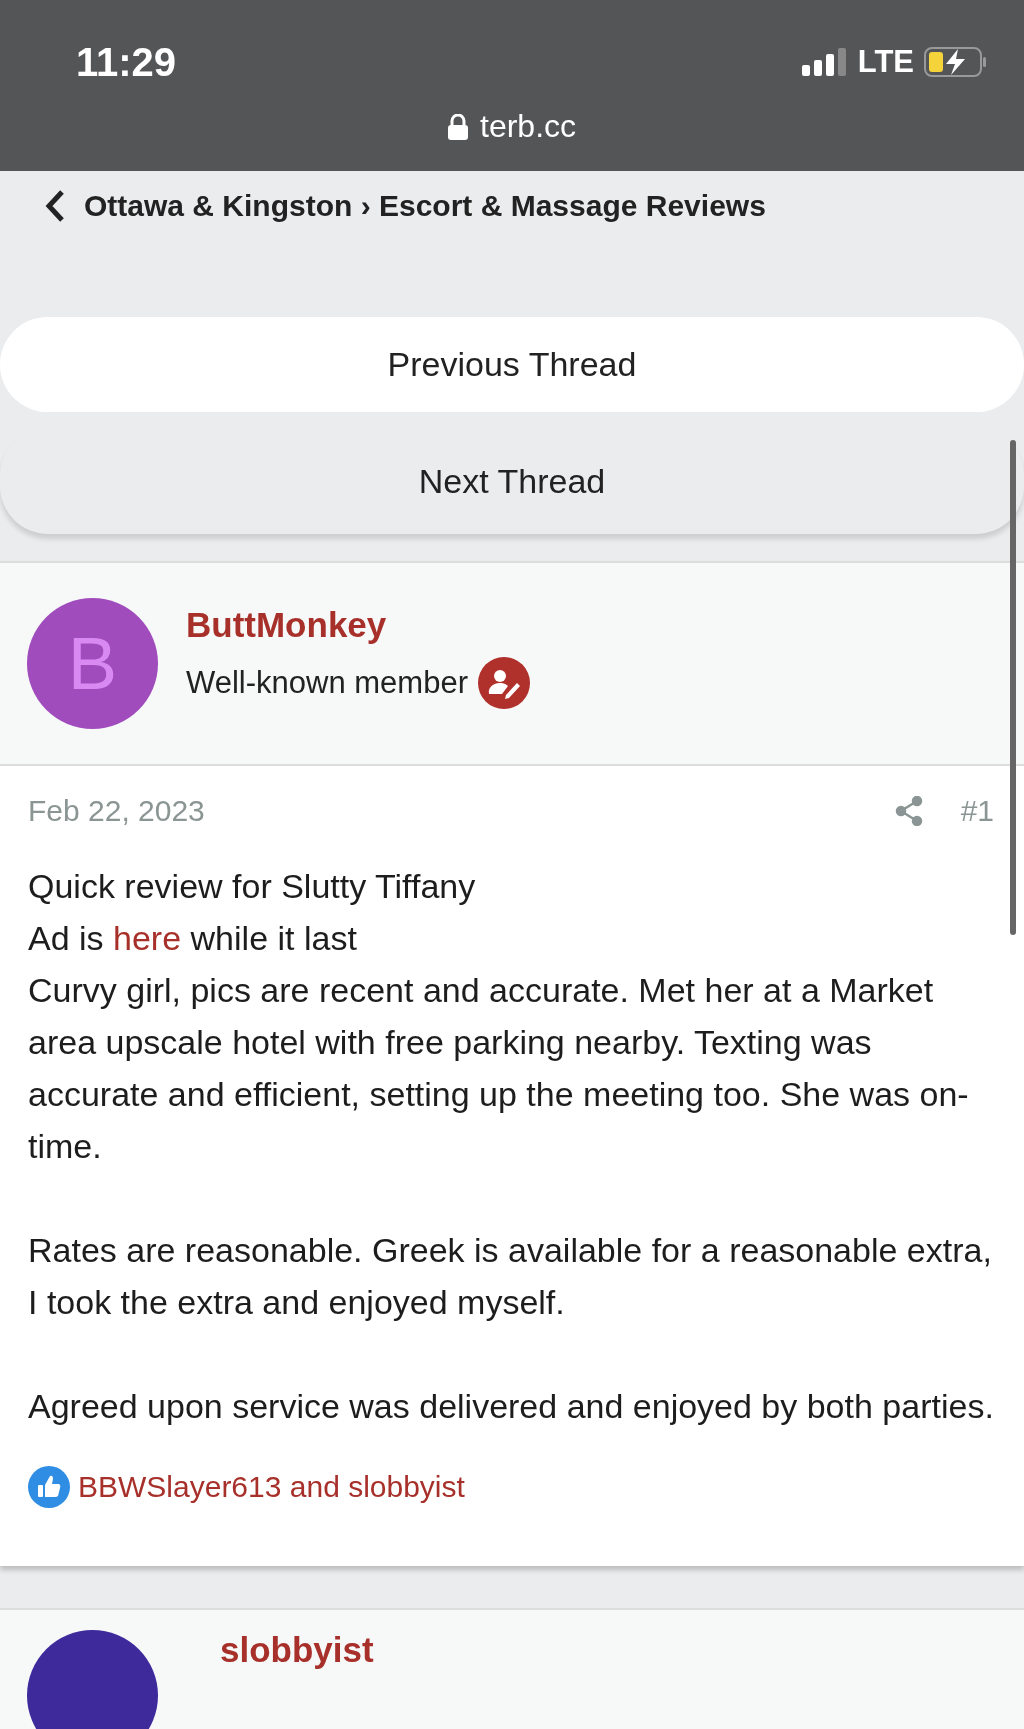 Image resolution: width=1024 pixels, height=1729 pixels. I want to click on reaction-names: BBWSlayer613 and slobbyist, so click(271, 1487).